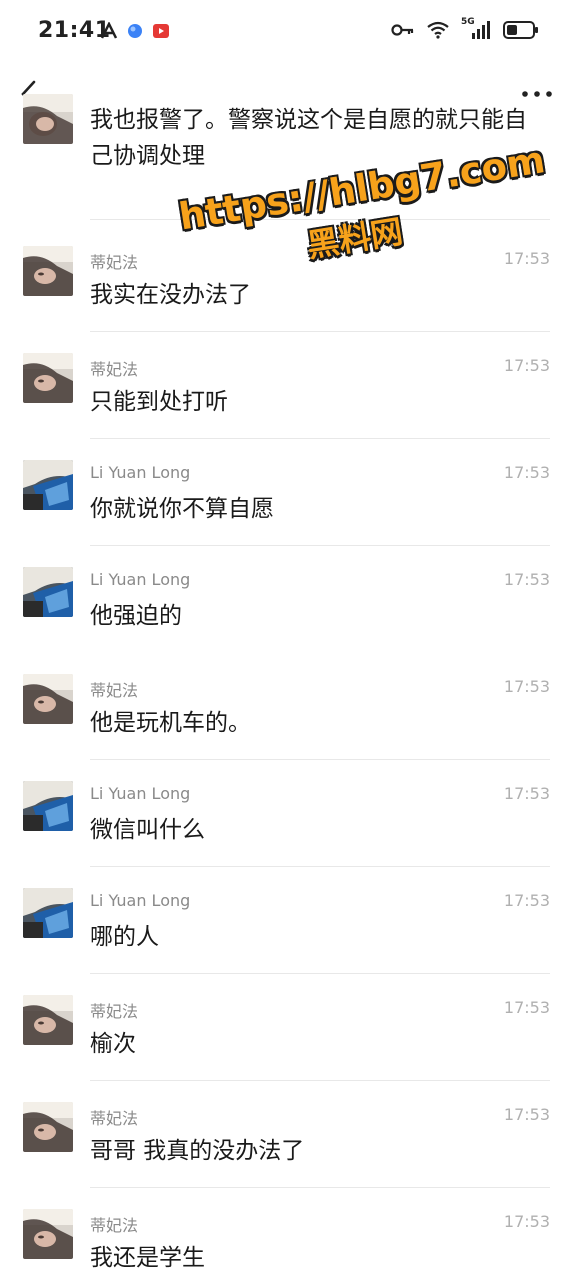 The height and width of the screenshot is (1280, 573). What do you see at coordinates (161, 31) in the screenshot?
I see `video-app-icon` at bounding box center [161, 31].